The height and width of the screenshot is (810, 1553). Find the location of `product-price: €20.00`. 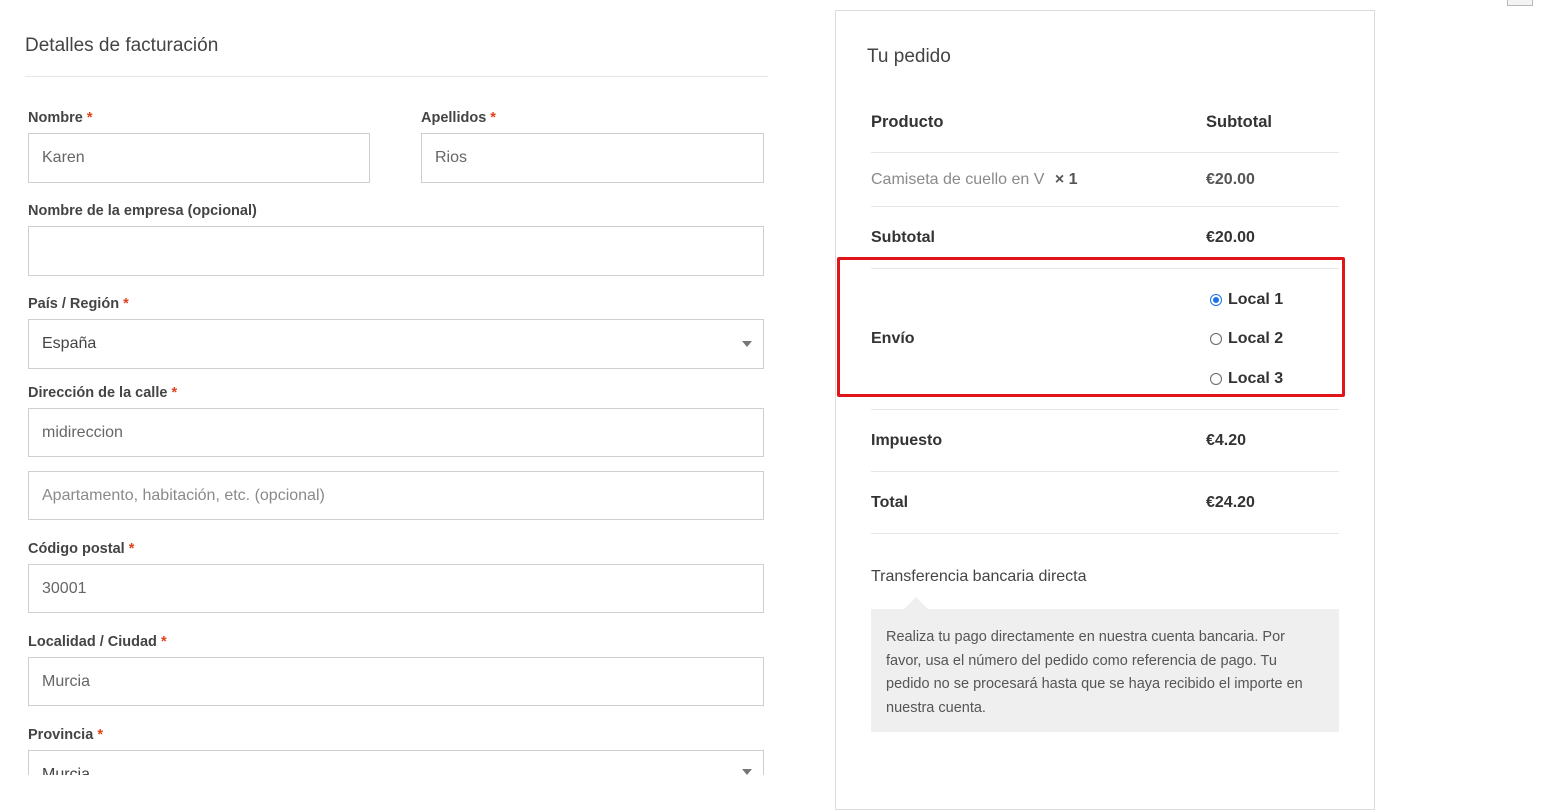

product-price: €20.00 is located at coordinates (1230, 179).